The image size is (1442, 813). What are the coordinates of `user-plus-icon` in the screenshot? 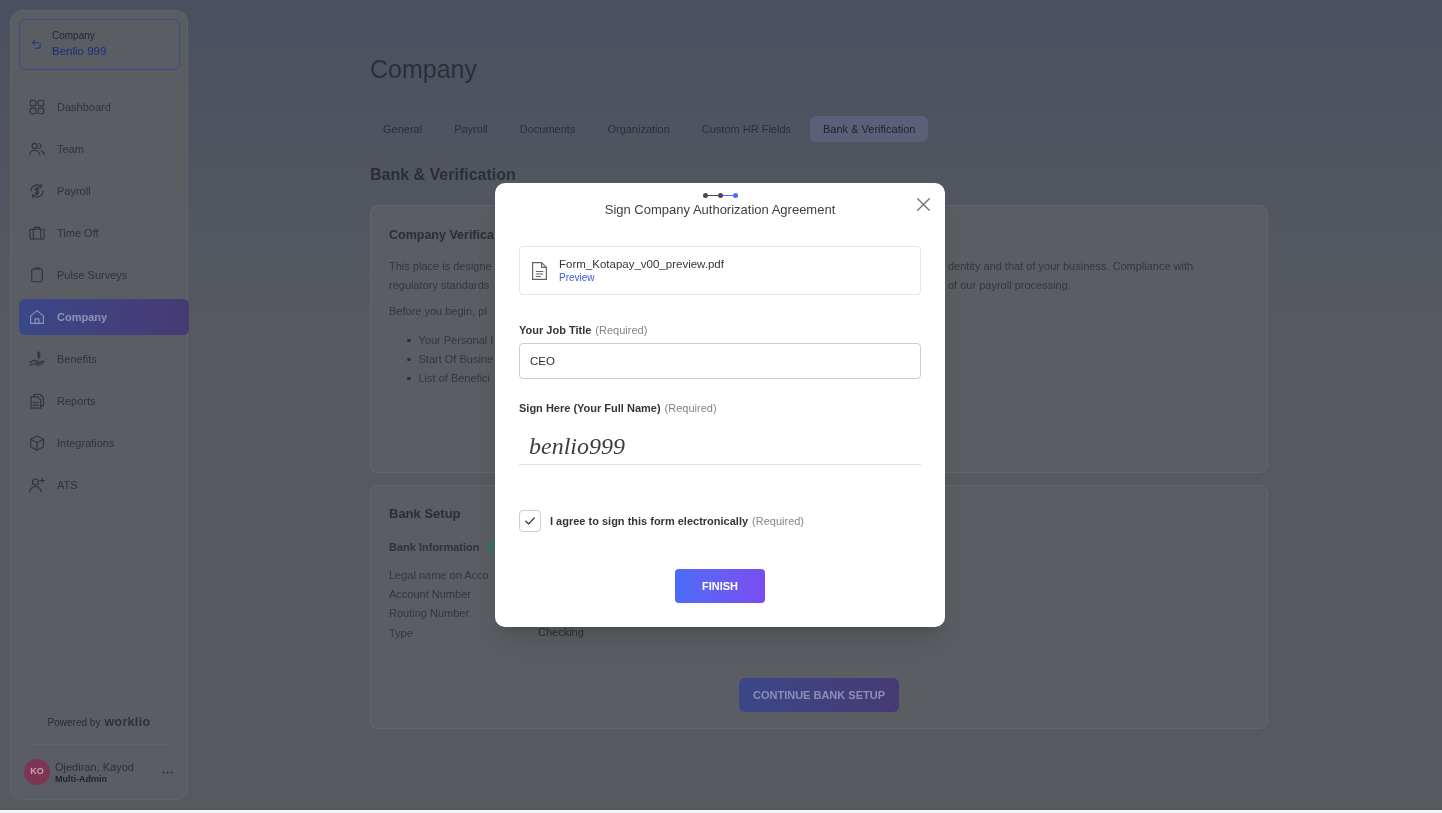 It's located at (37, 485).